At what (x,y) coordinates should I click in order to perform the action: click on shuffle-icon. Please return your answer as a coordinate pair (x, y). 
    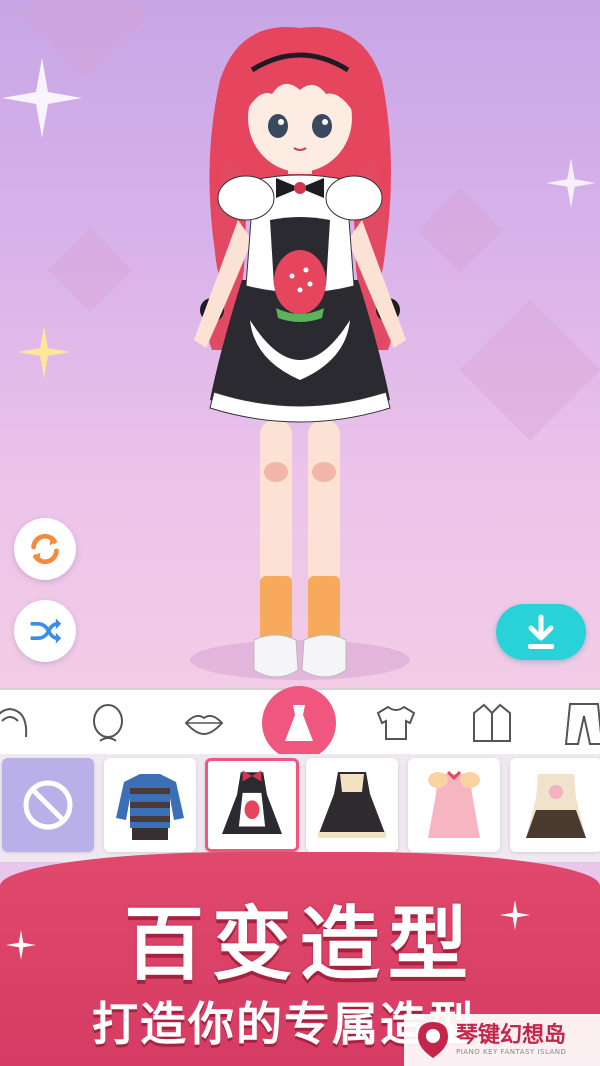
    Looking at the image, I should click on (46, 631).